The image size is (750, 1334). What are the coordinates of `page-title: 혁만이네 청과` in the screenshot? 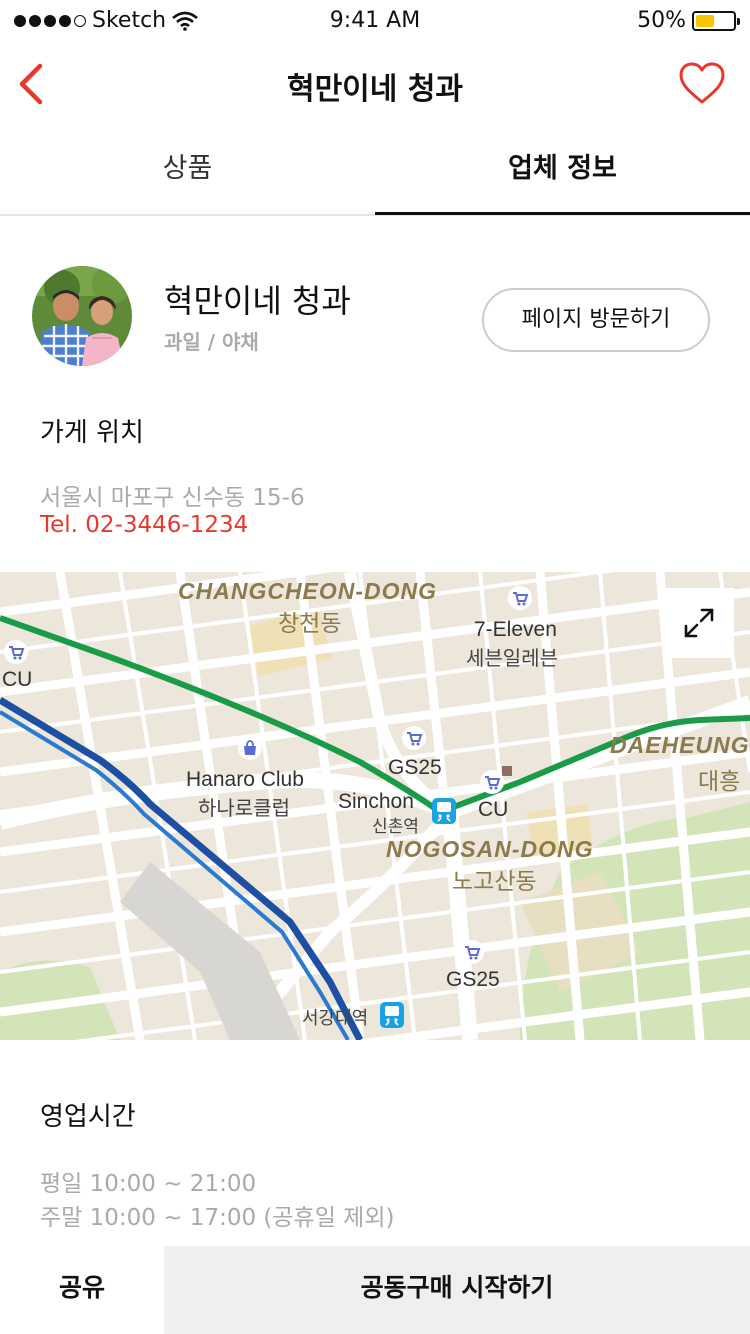 It's located at (375, 89).